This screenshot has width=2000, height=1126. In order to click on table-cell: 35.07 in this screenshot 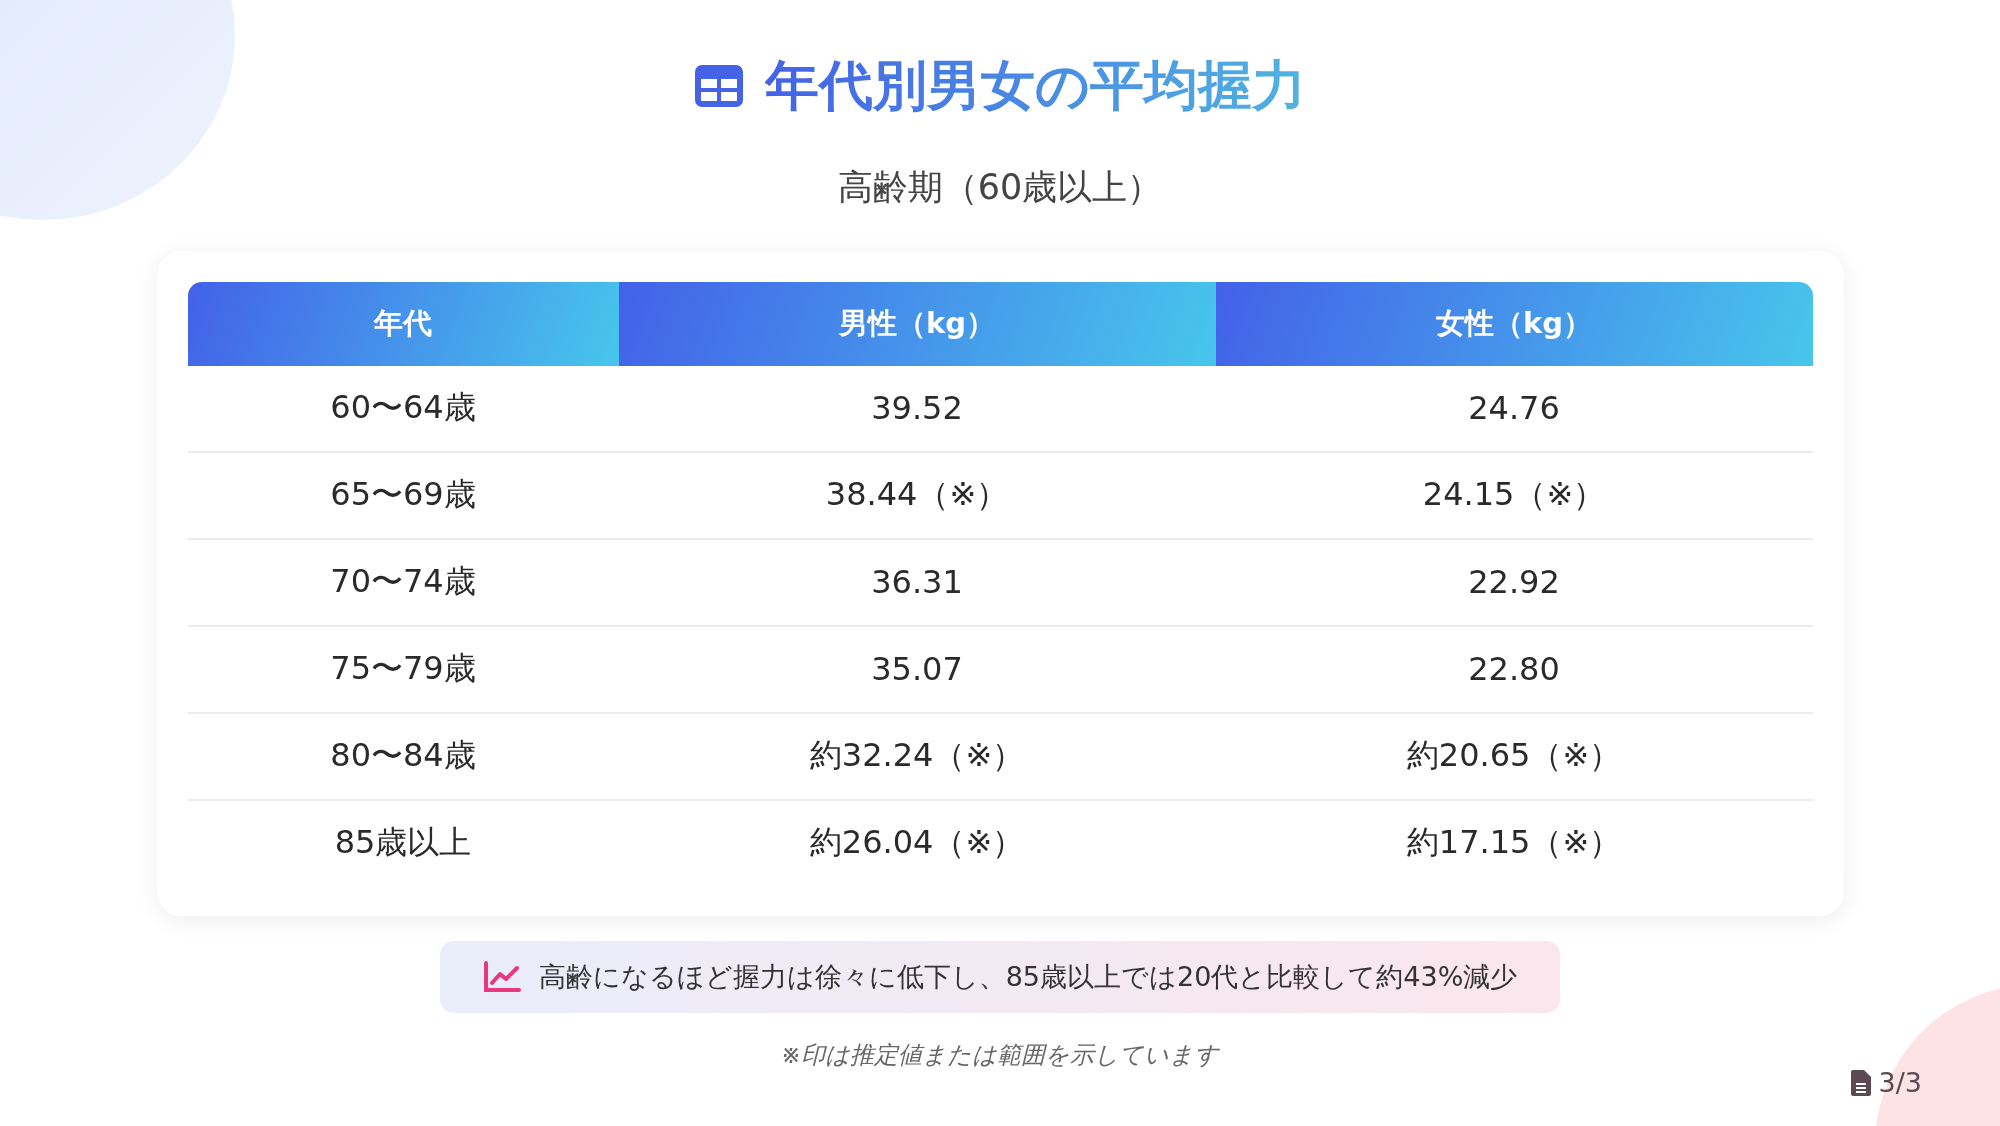, I will do `click(917, 670)`.